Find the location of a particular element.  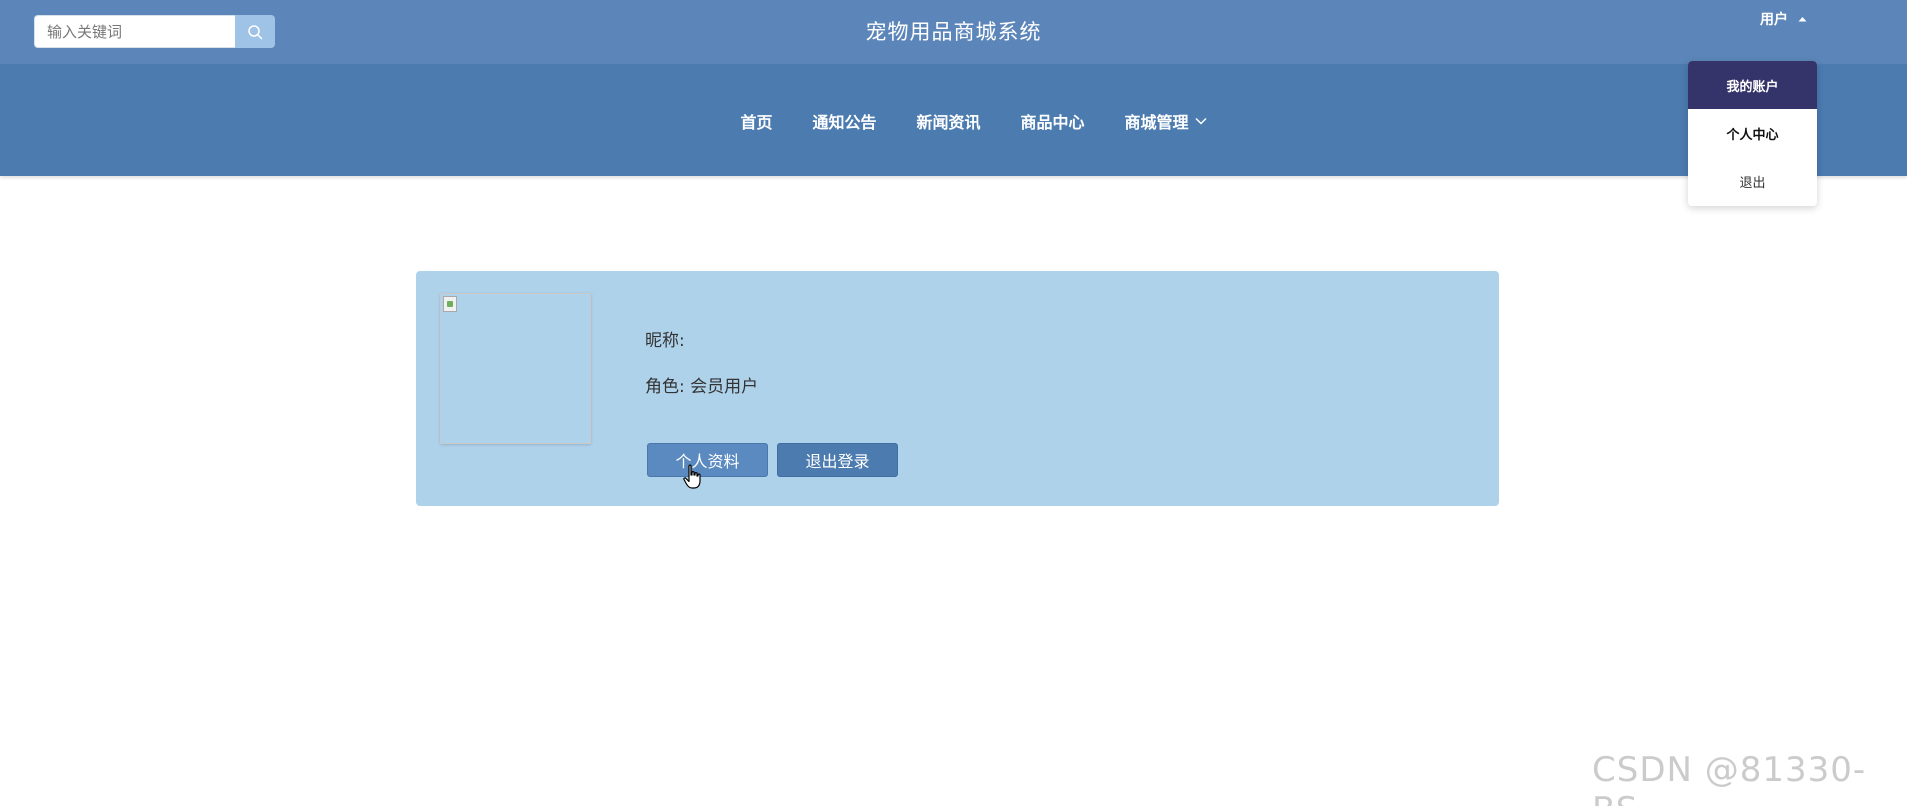

profile-button: 个人资料 is located at coordinates (707, 460).